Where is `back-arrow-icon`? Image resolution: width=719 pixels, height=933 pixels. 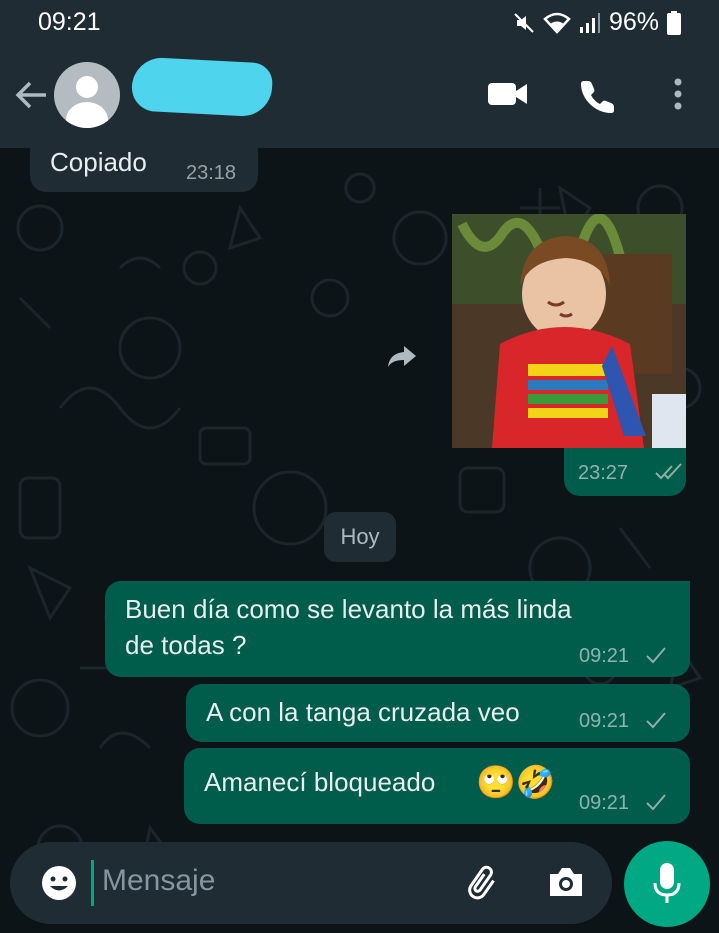
back-arrow-icon is located at coordinates (31, 95).